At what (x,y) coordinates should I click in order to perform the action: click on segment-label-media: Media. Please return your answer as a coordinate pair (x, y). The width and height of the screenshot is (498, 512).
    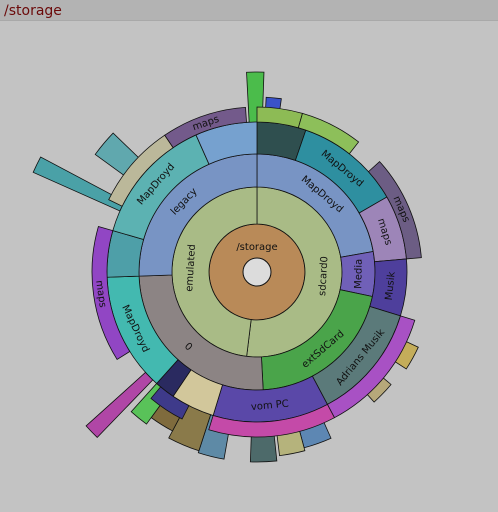
    Looking at the image, I should click on (359, 274).